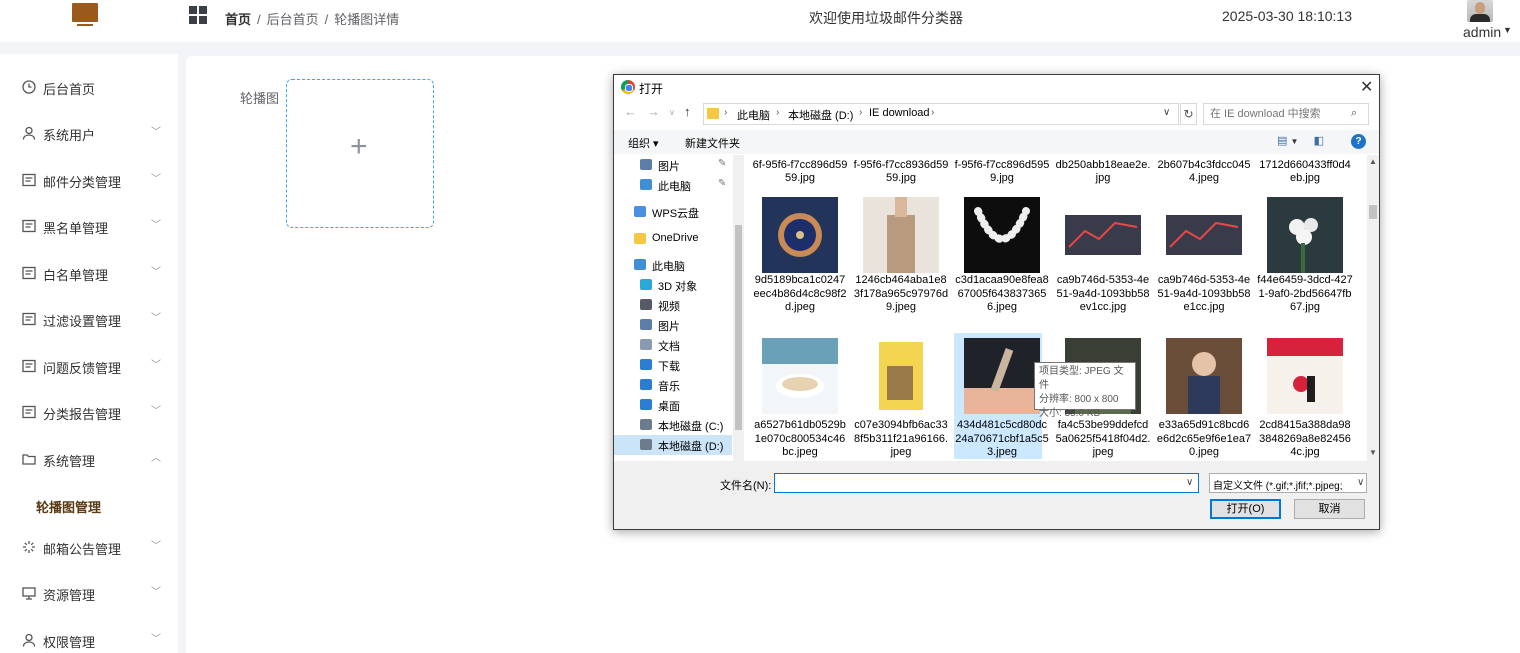 The height and width of the screenshot is (653, 1520). What do you see at coordinates (687, 111) in the screenshot?
I see `up-arrow-icon: ↑` at bounding box center [687, 111].